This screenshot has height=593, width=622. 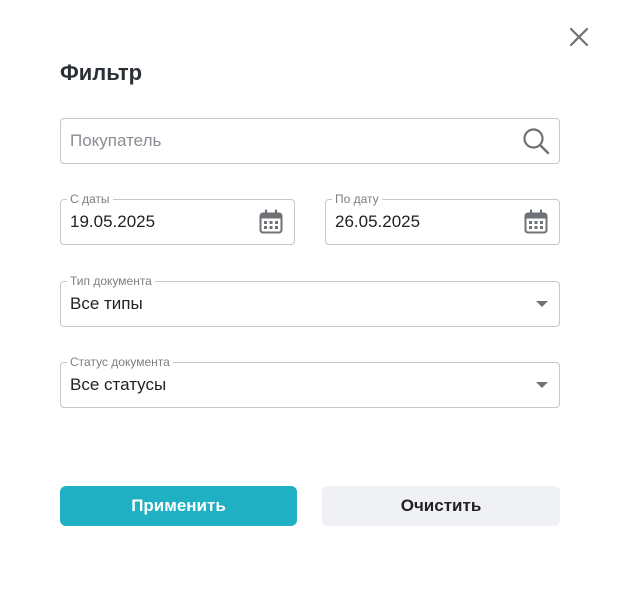 What do you see at coordinates (441, 506) in the screenshot?
I see `clear-button: Очистить` at bounding box center [441, 506].